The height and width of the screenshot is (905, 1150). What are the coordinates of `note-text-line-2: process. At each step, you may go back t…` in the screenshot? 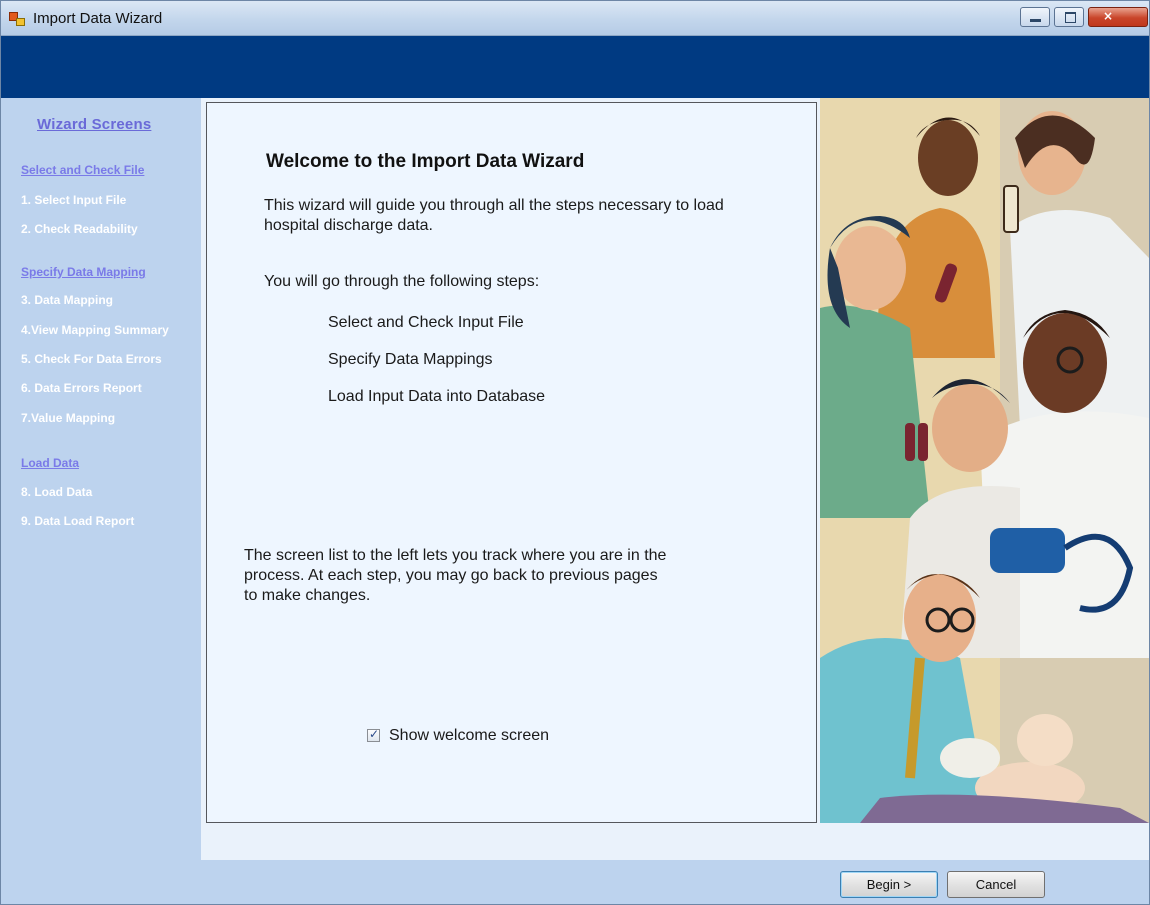 It's located at (451, 575).